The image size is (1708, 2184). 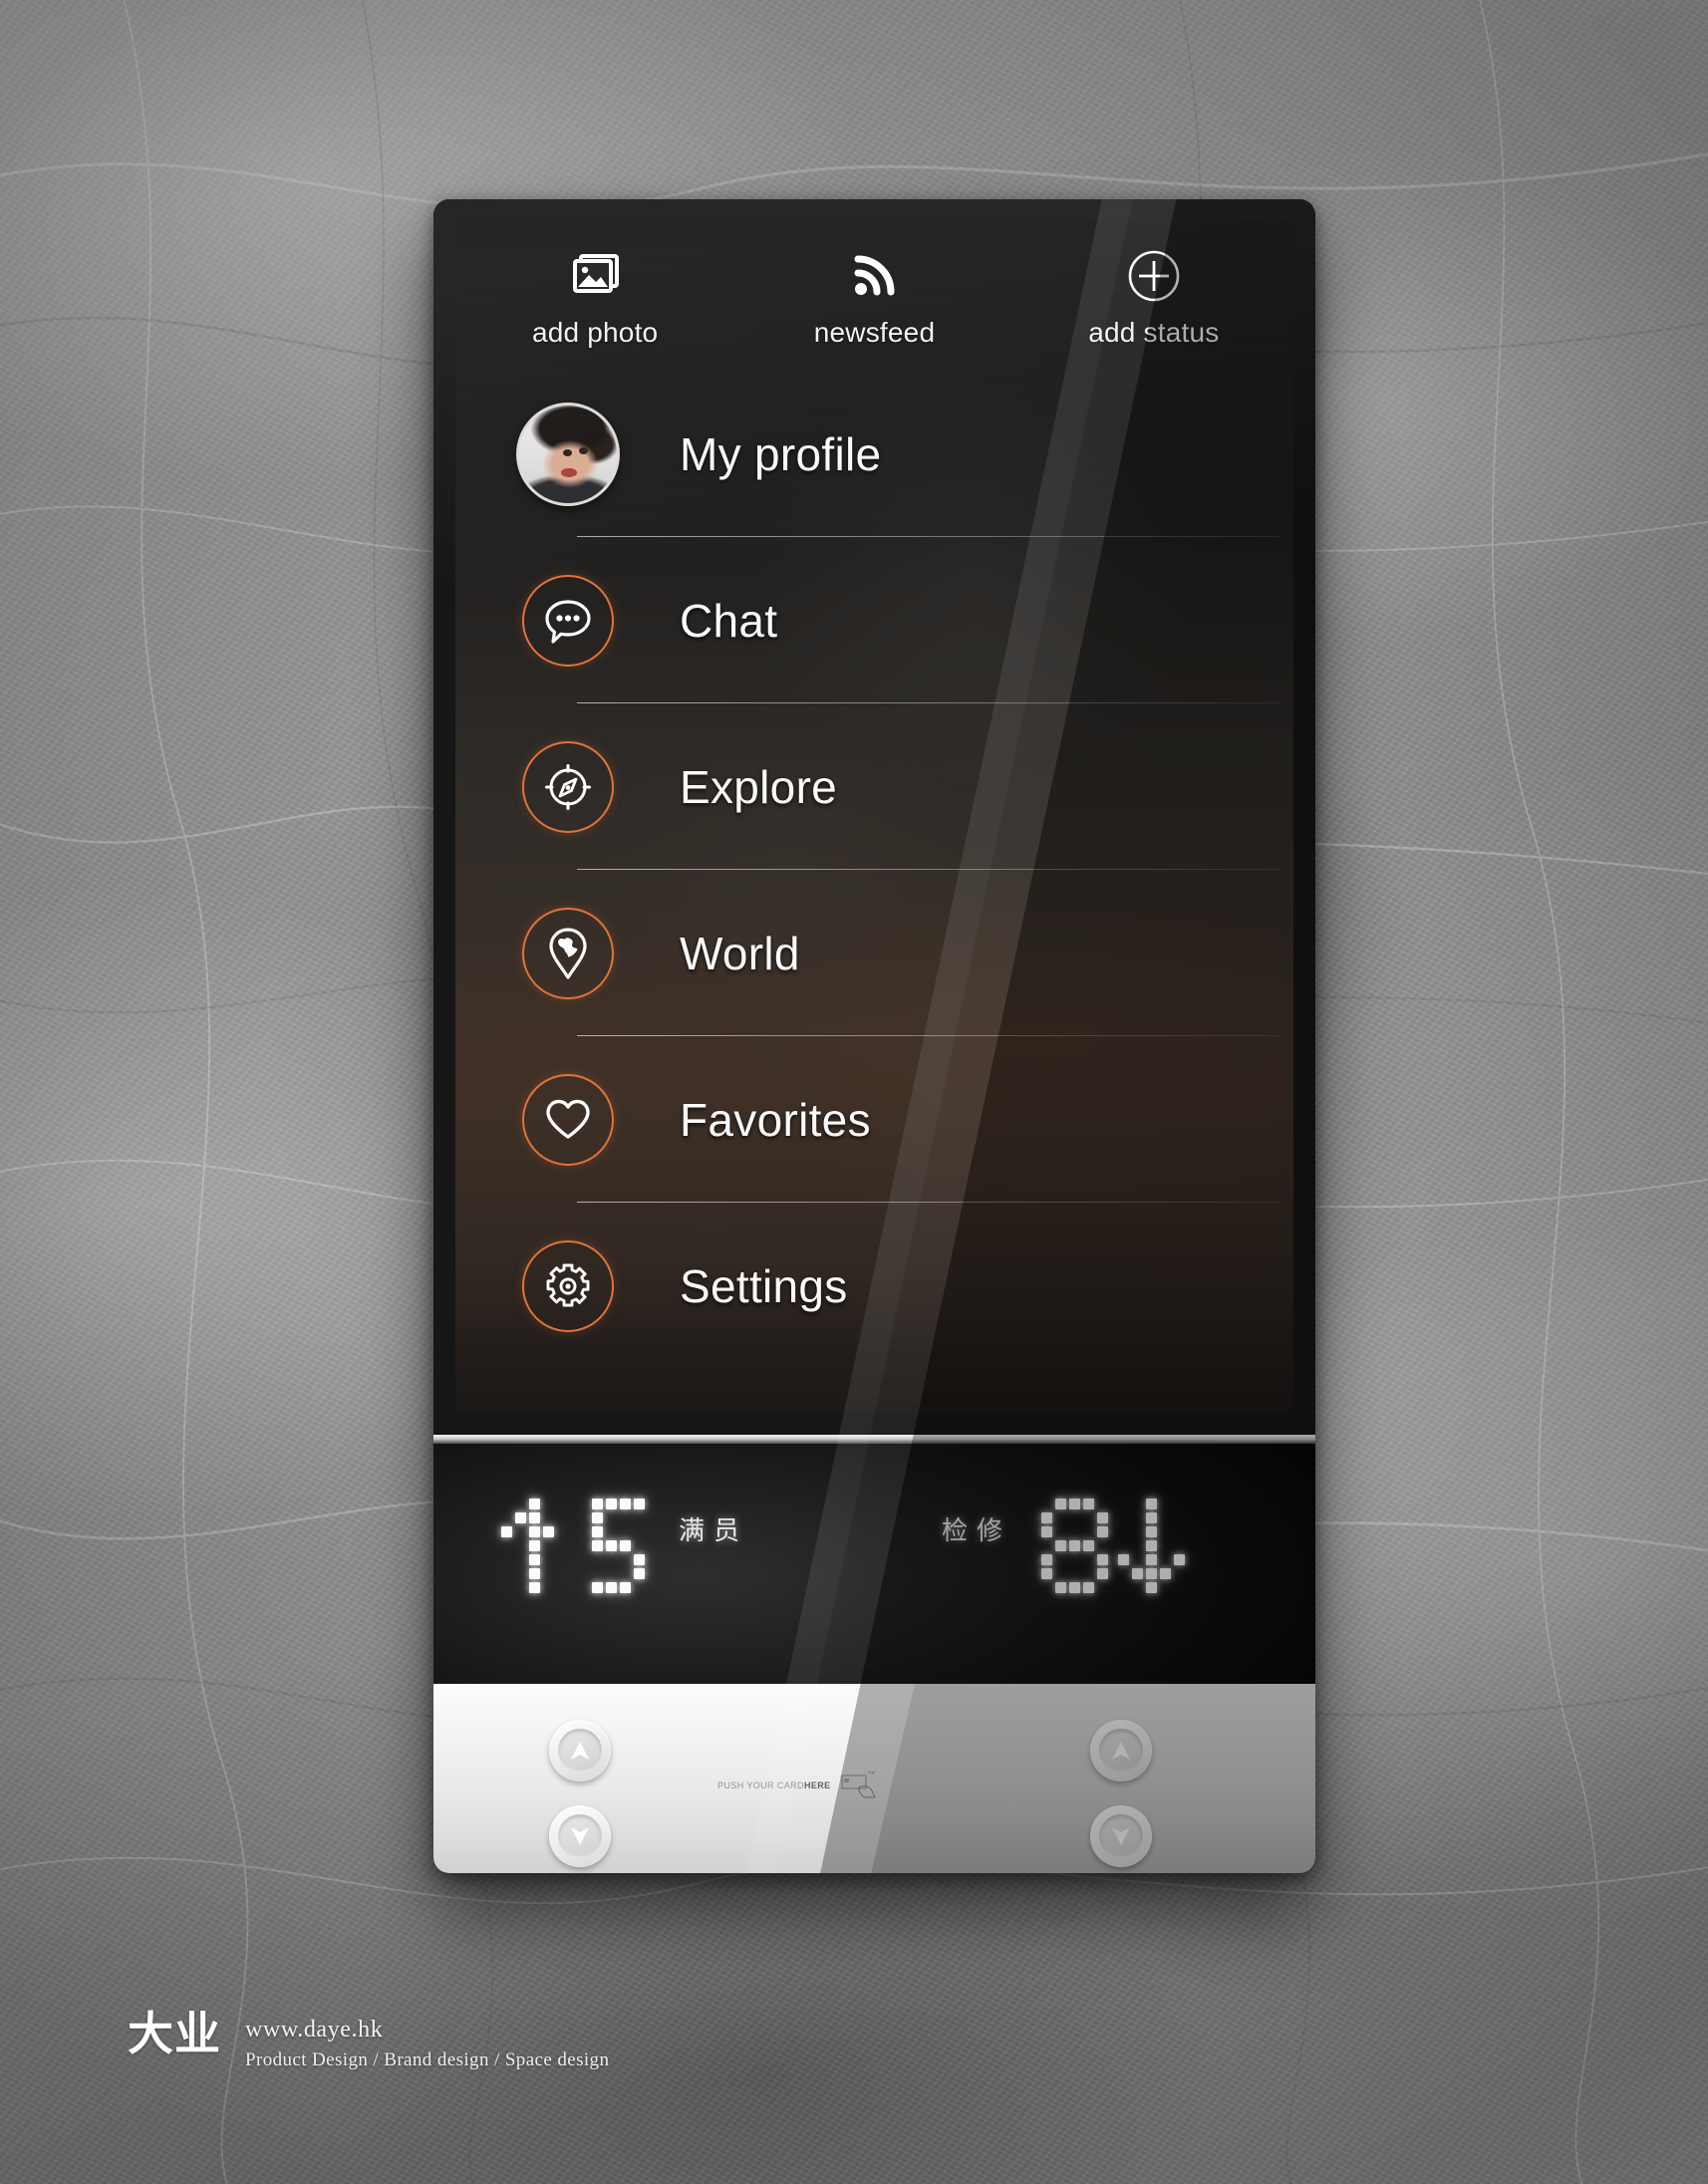 I want to click on daye-logo: 大业, so click(x=174, y=2033).